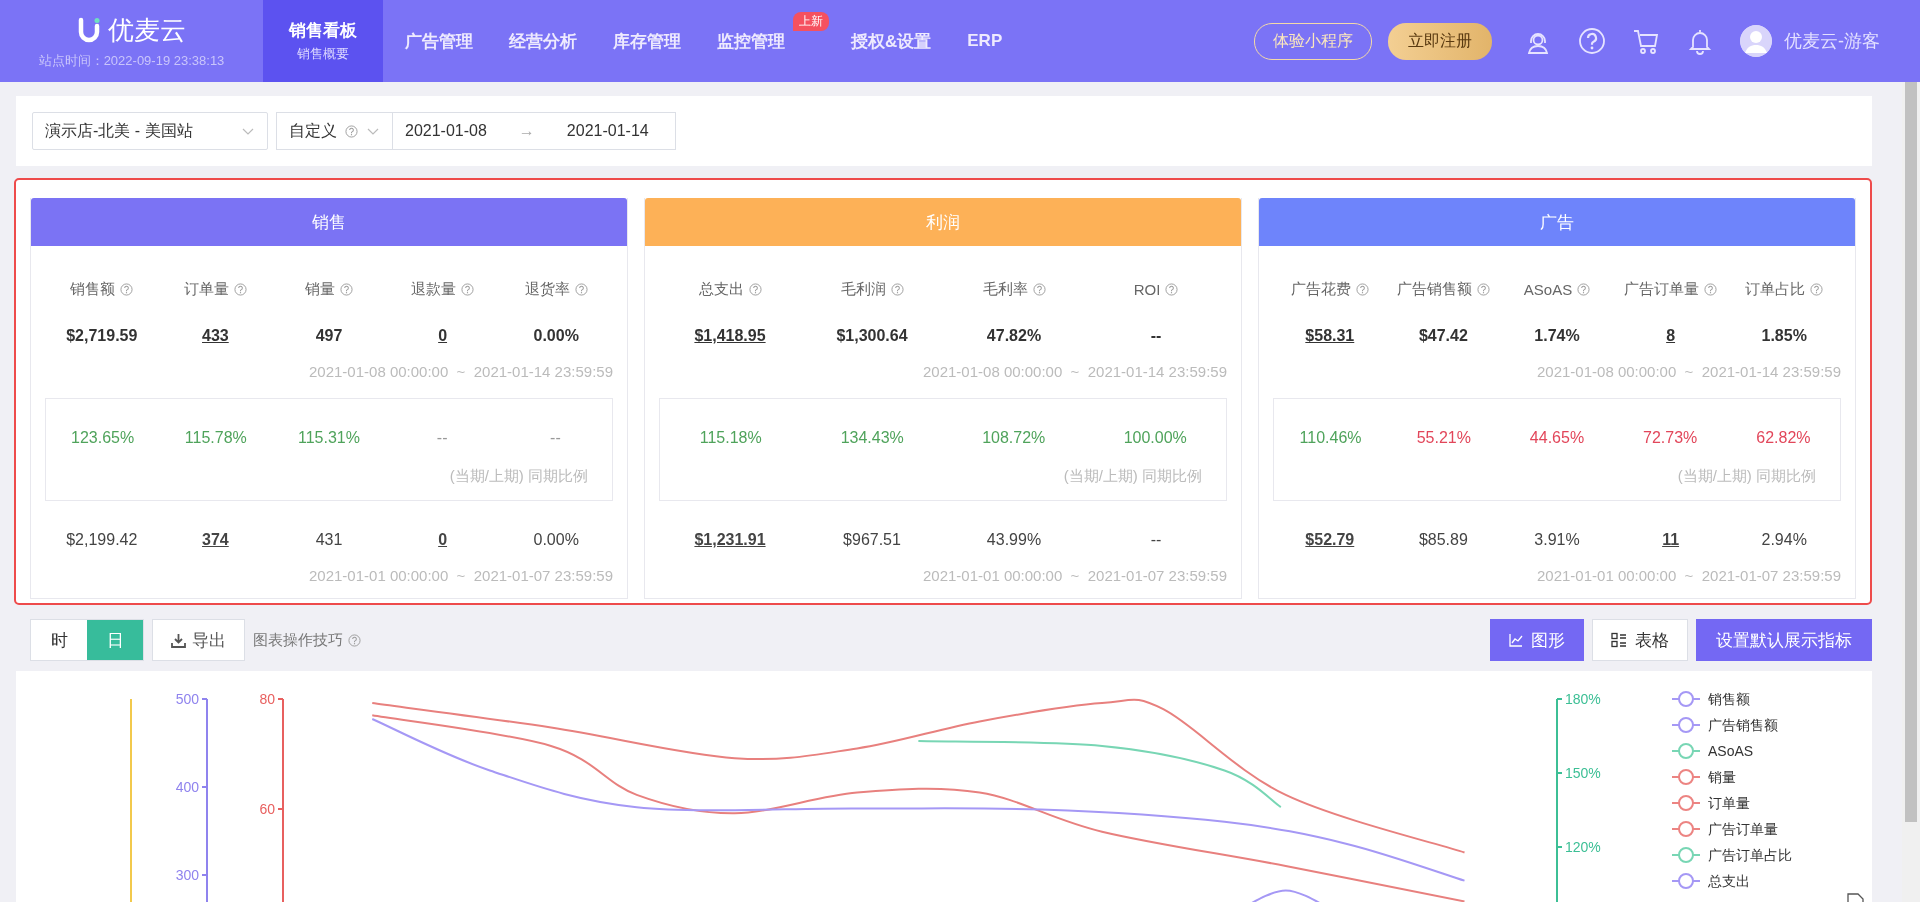 This screenshot has height=902, width=1920. Describe the element at coordinates (1014, 539) in the screenshot. I see `metric-value: 43.99%` at that location.